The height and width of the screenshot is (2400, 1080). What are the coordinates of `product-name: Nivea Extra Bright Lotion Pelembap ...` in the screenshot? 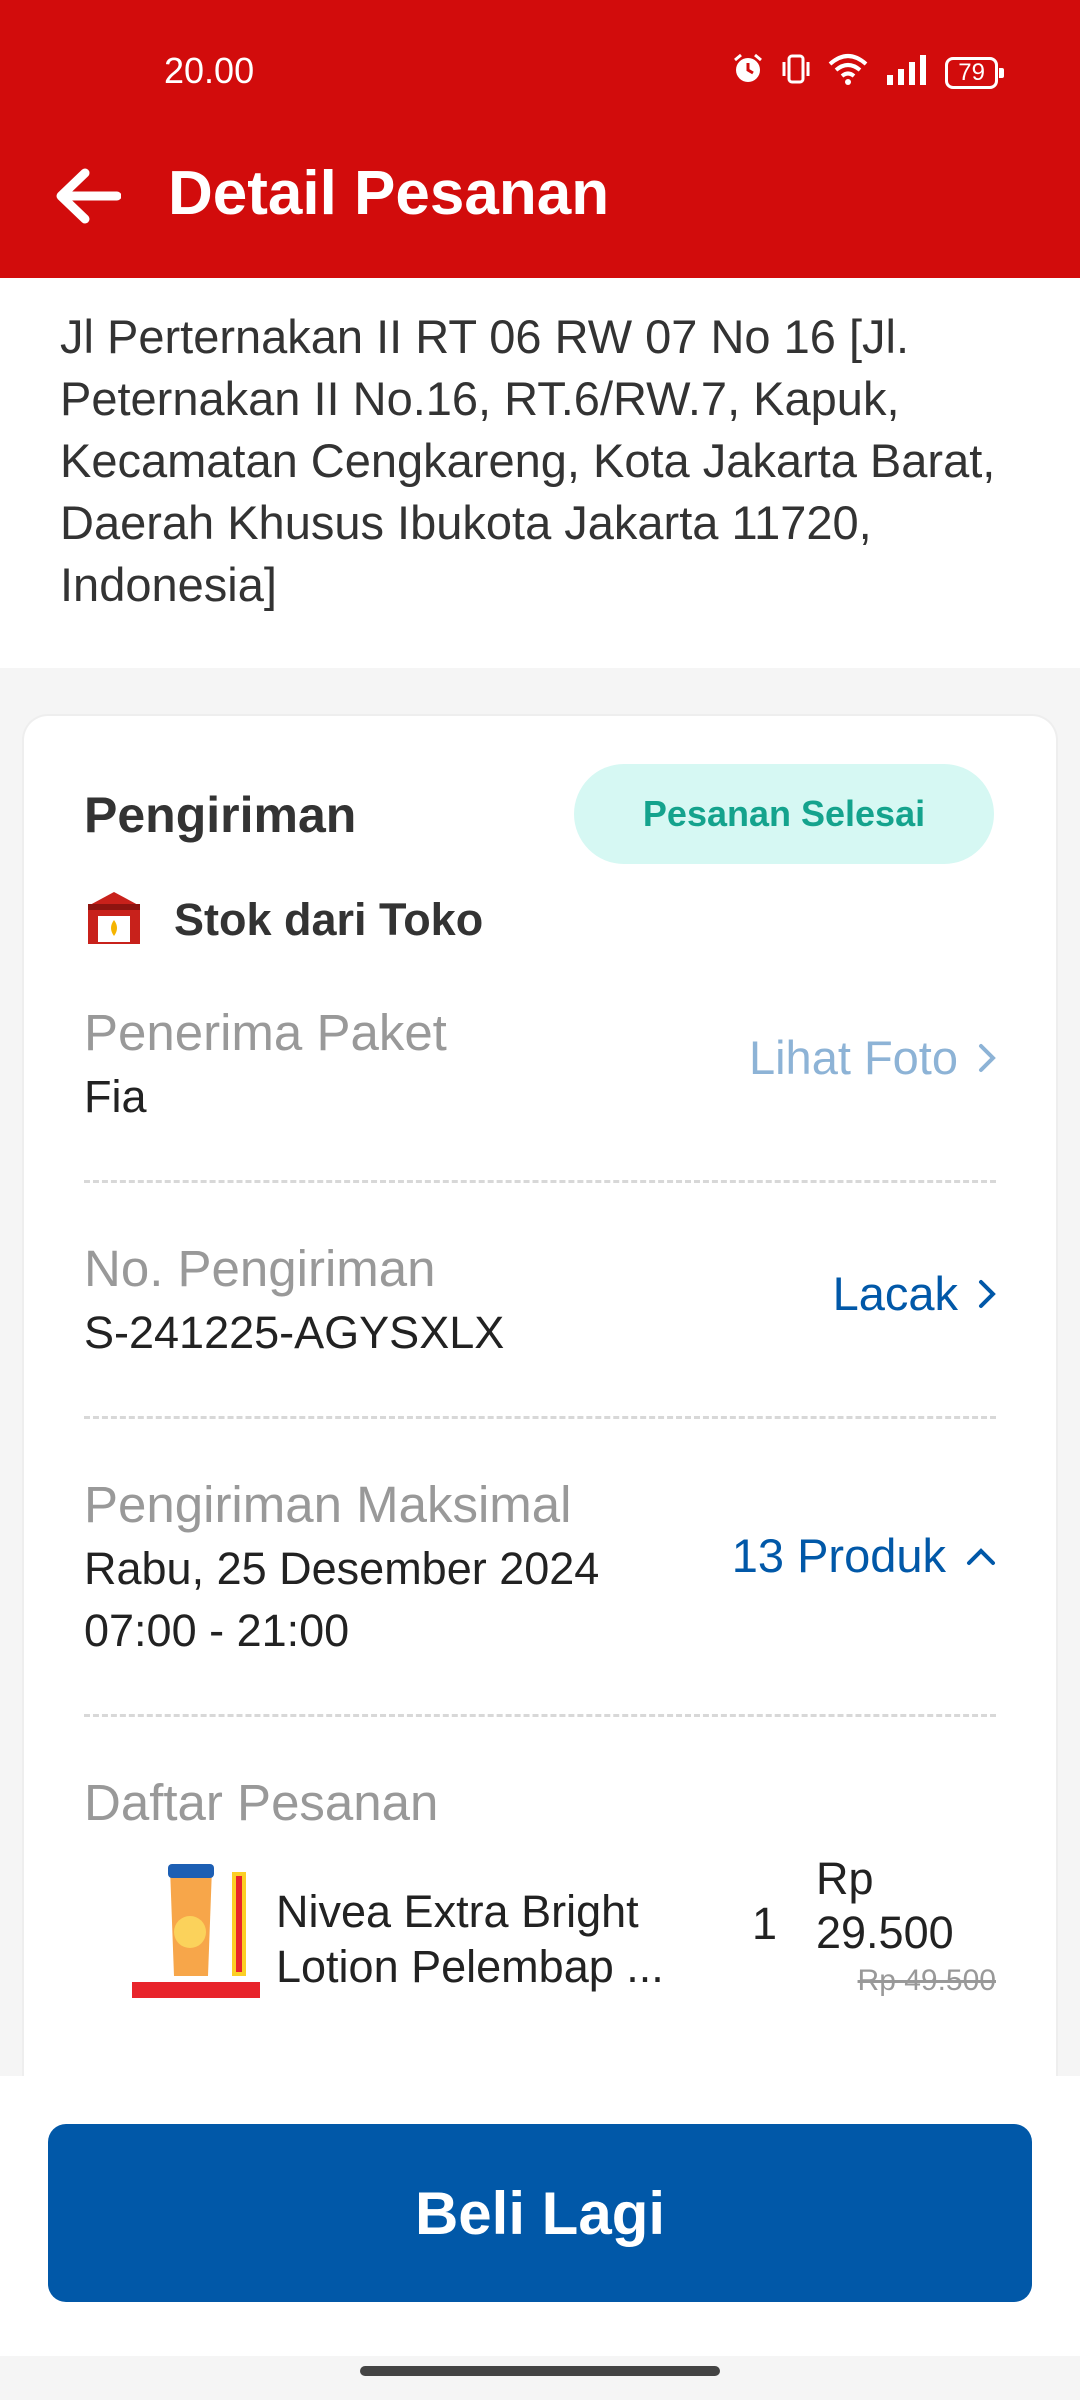 It's located at (470, 1939).